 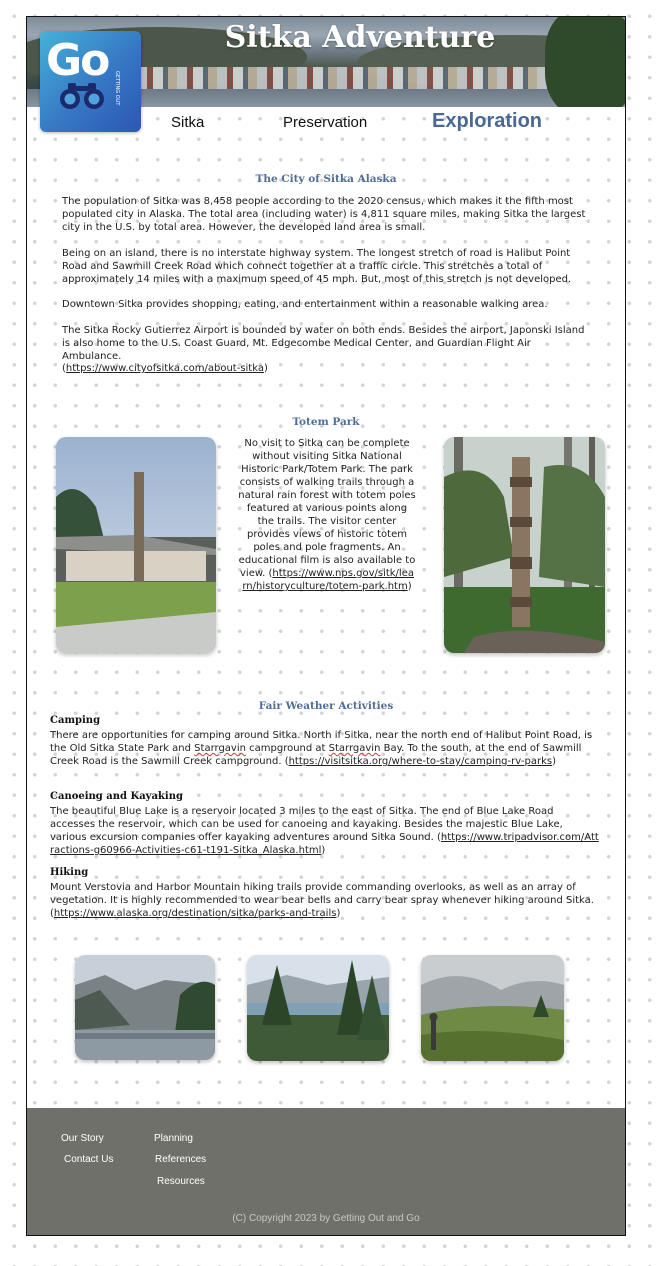 I want to click on camping-heading: Camping, so click(x=75, y=720).